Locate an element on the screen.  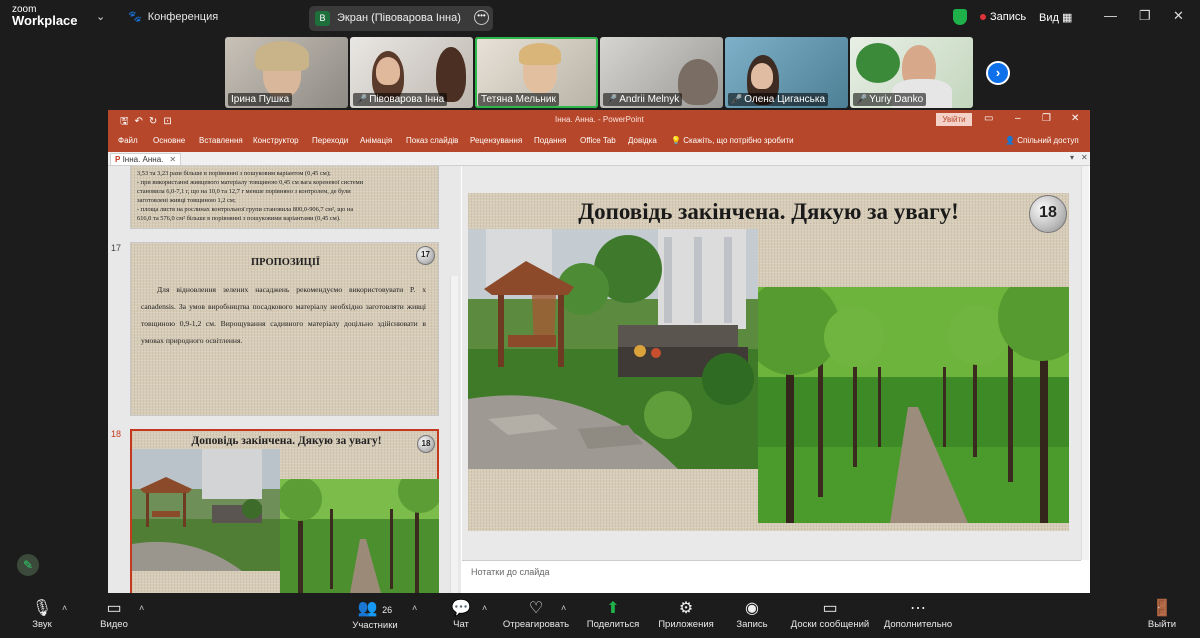
screen-avatar-badge: B is located at coordinates (322, 18).